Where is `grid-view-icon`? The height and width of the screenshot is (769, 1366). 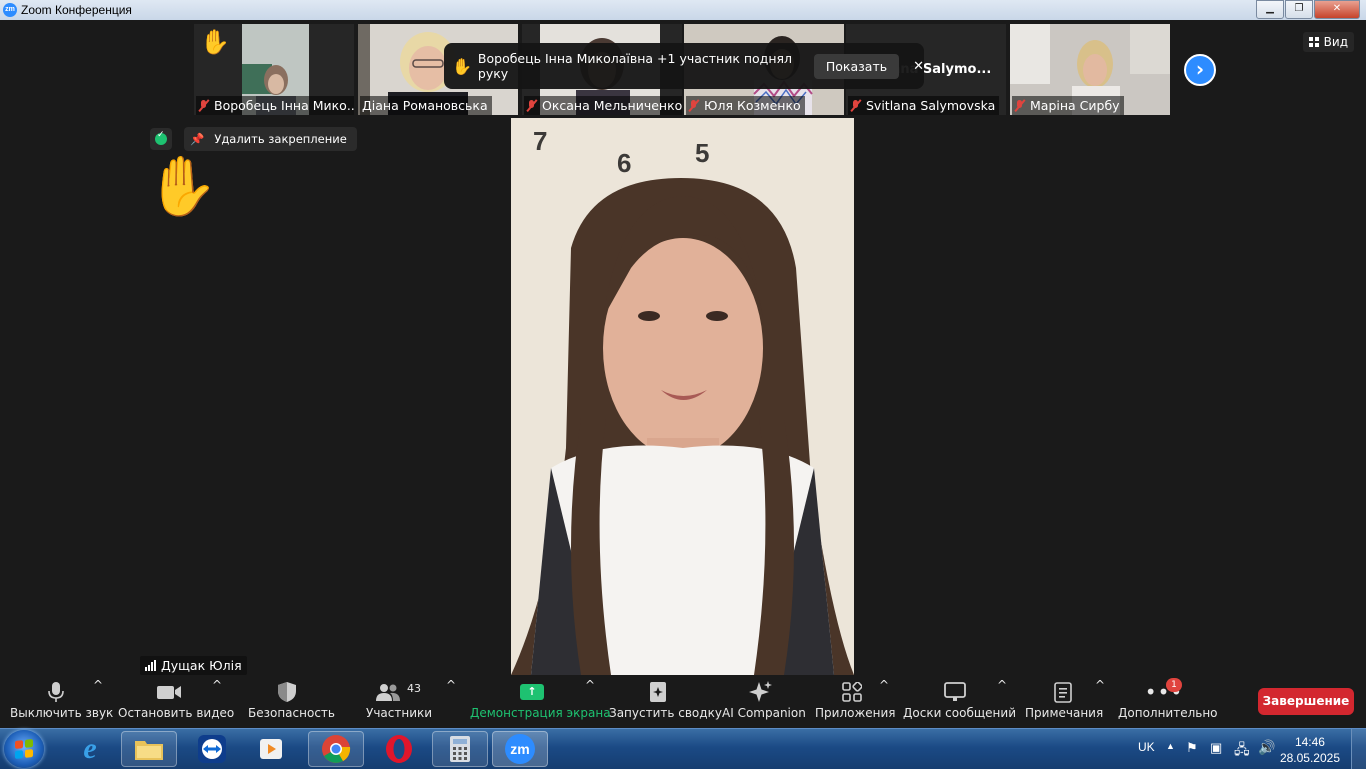
grid-view-icon is located at coordinates (1313, 42).